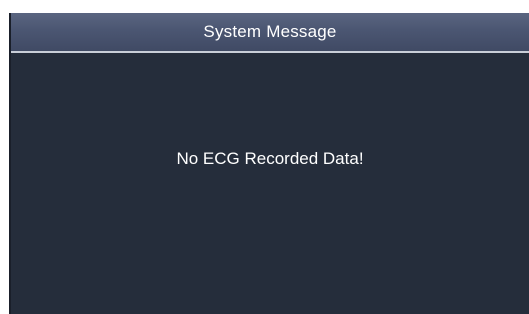  What do you see at coordinates (270, 158) in the screenshot?
I see `dialog-message: No ECG Recorded Data!` at bounding box center [270, 158].